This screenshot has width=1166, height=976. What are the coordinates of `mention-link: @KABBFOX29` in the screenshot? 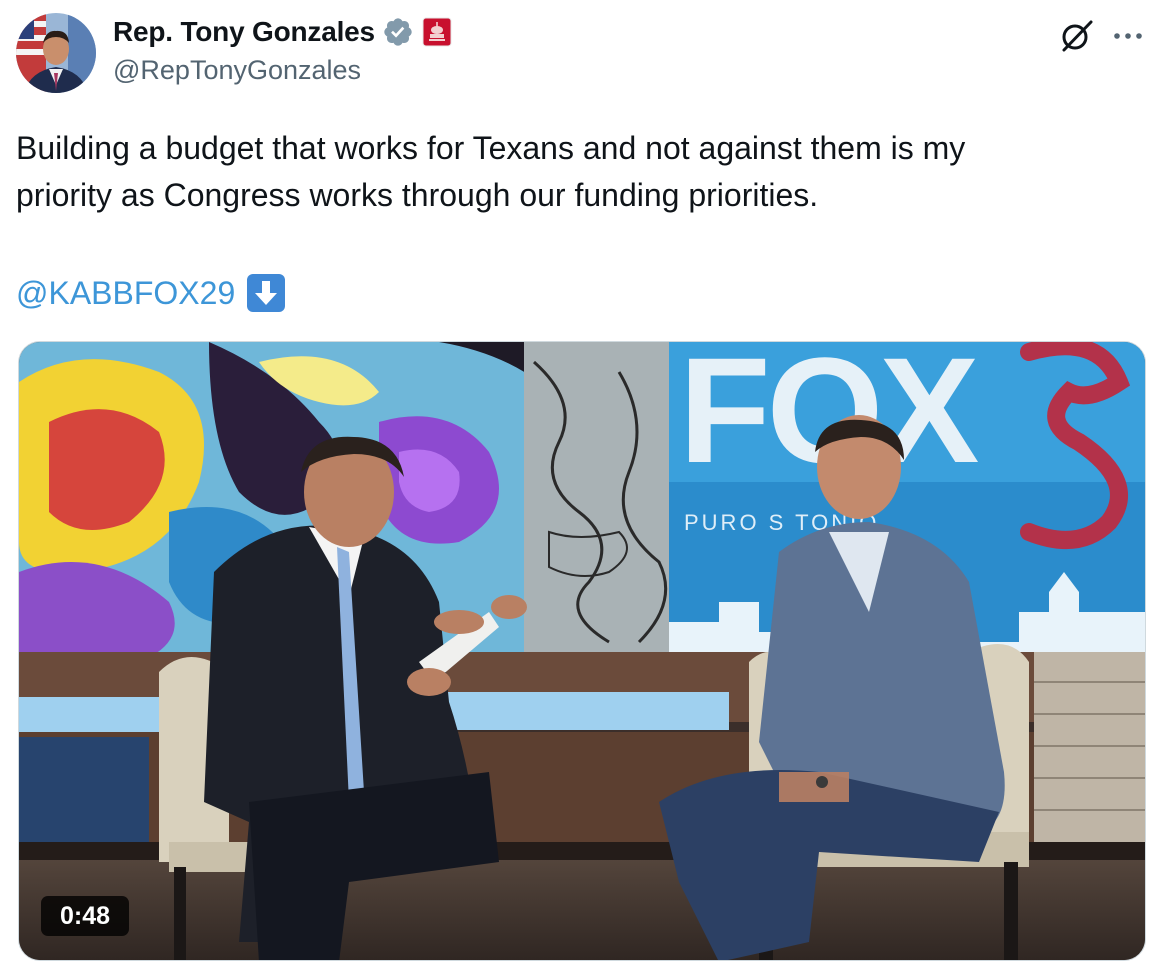 It's located at (125, 293).